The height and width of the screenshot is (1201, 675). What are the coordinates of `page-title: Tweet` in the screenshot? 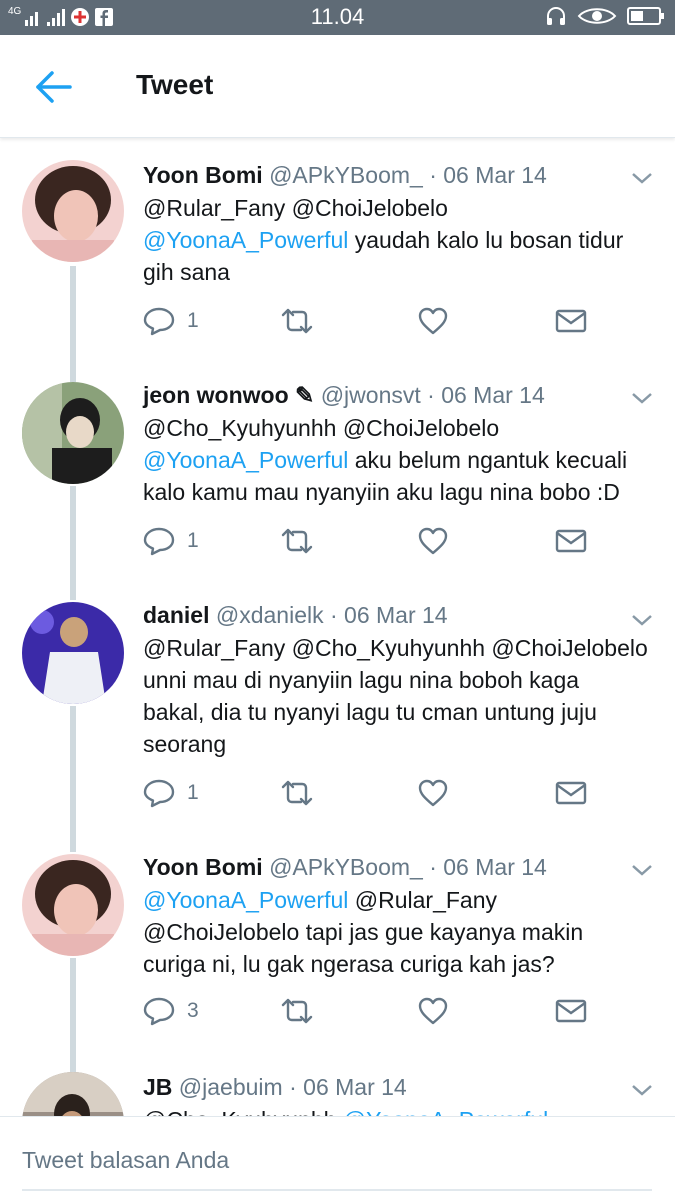 It's located at (175, 84).